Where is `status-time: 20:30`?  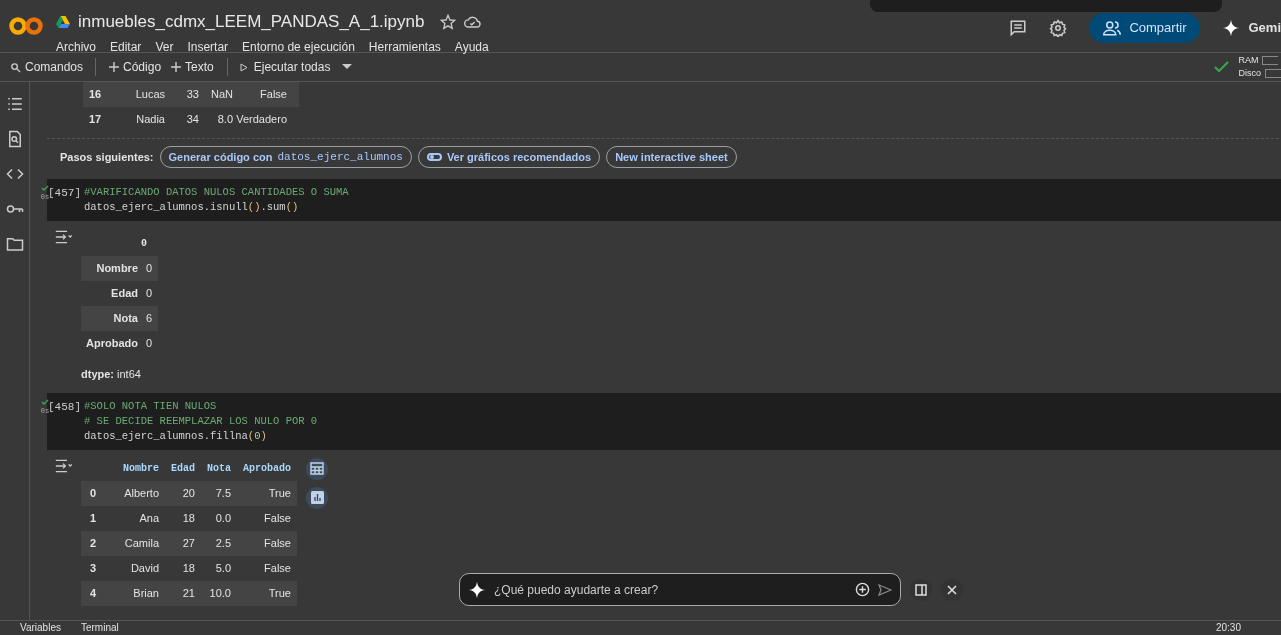
status-time: 20:30 is located at coordinates (1228, 628).